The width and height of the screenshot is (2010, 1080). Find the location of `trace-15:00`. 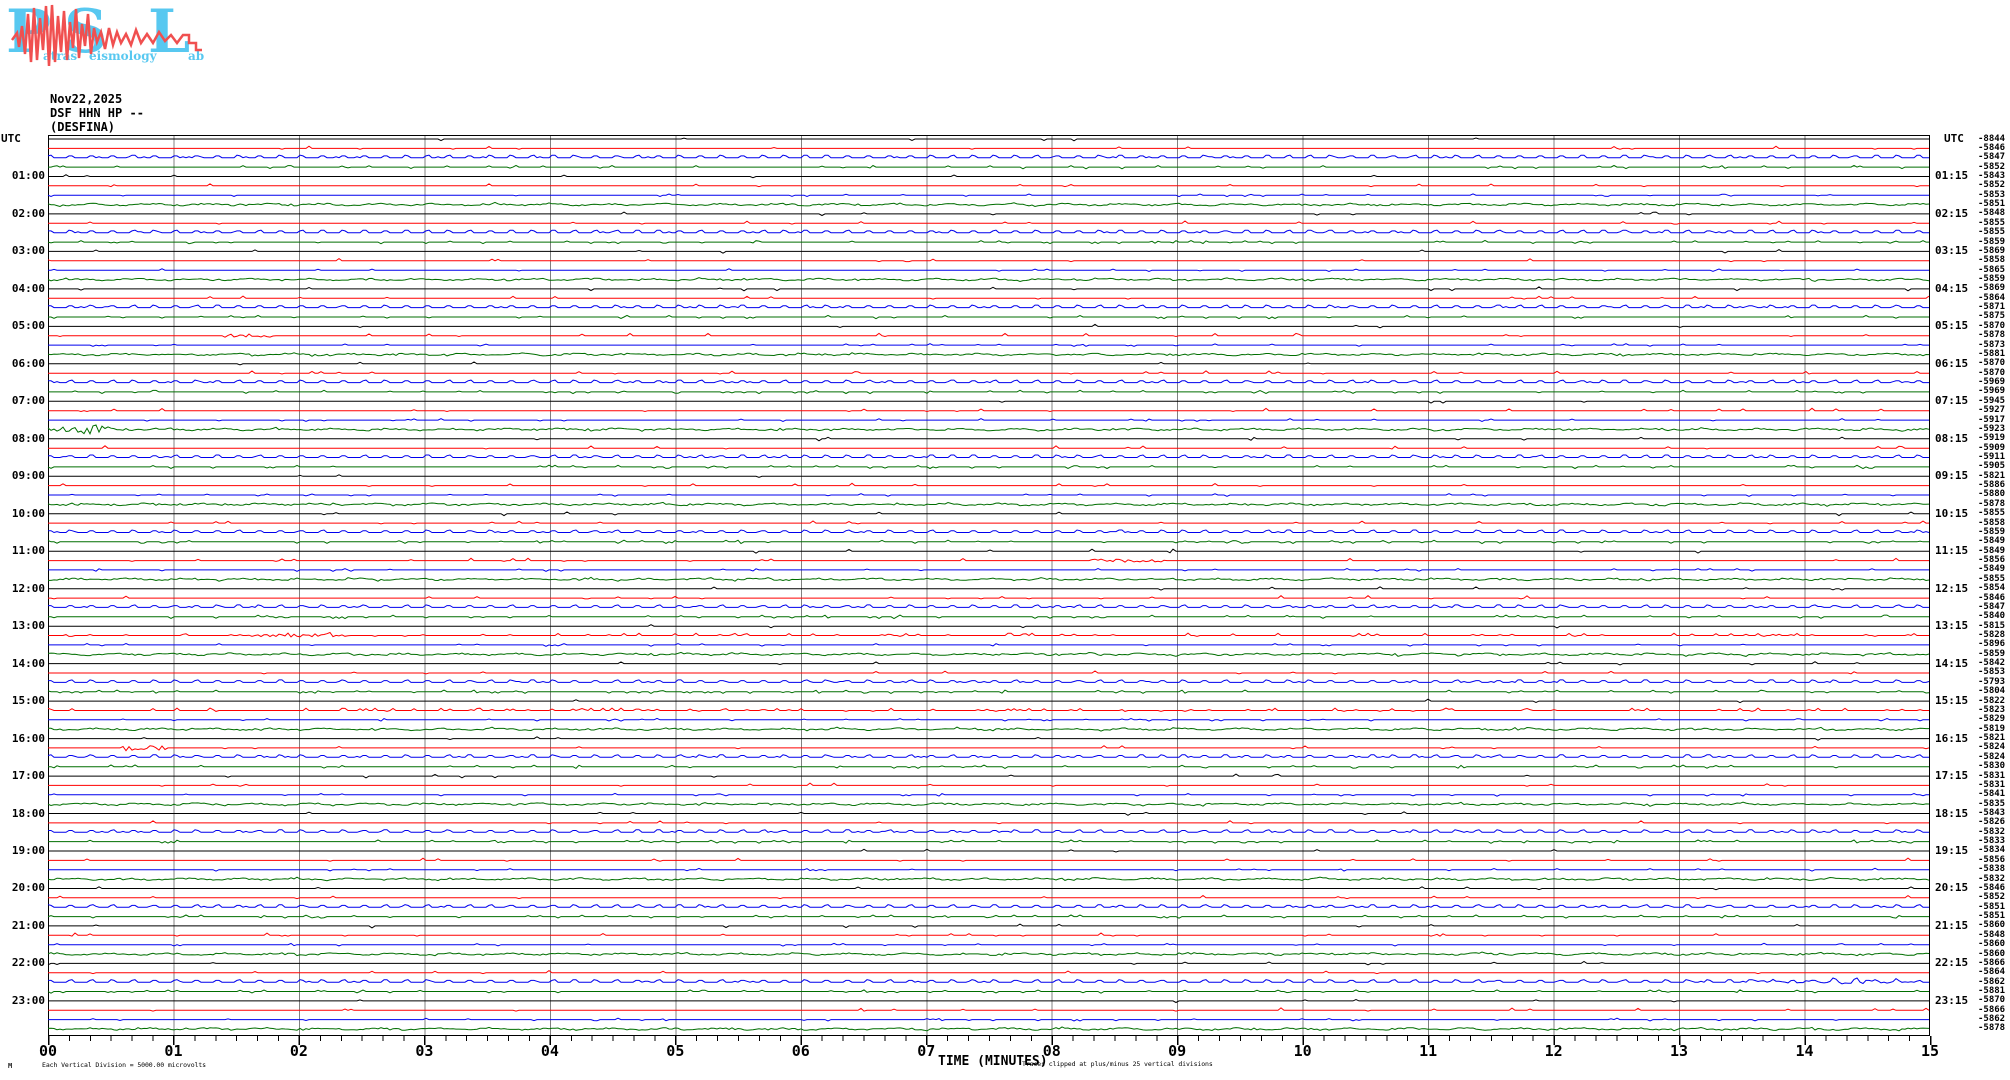

trace-15:00 is located at coordinates (988, 701).